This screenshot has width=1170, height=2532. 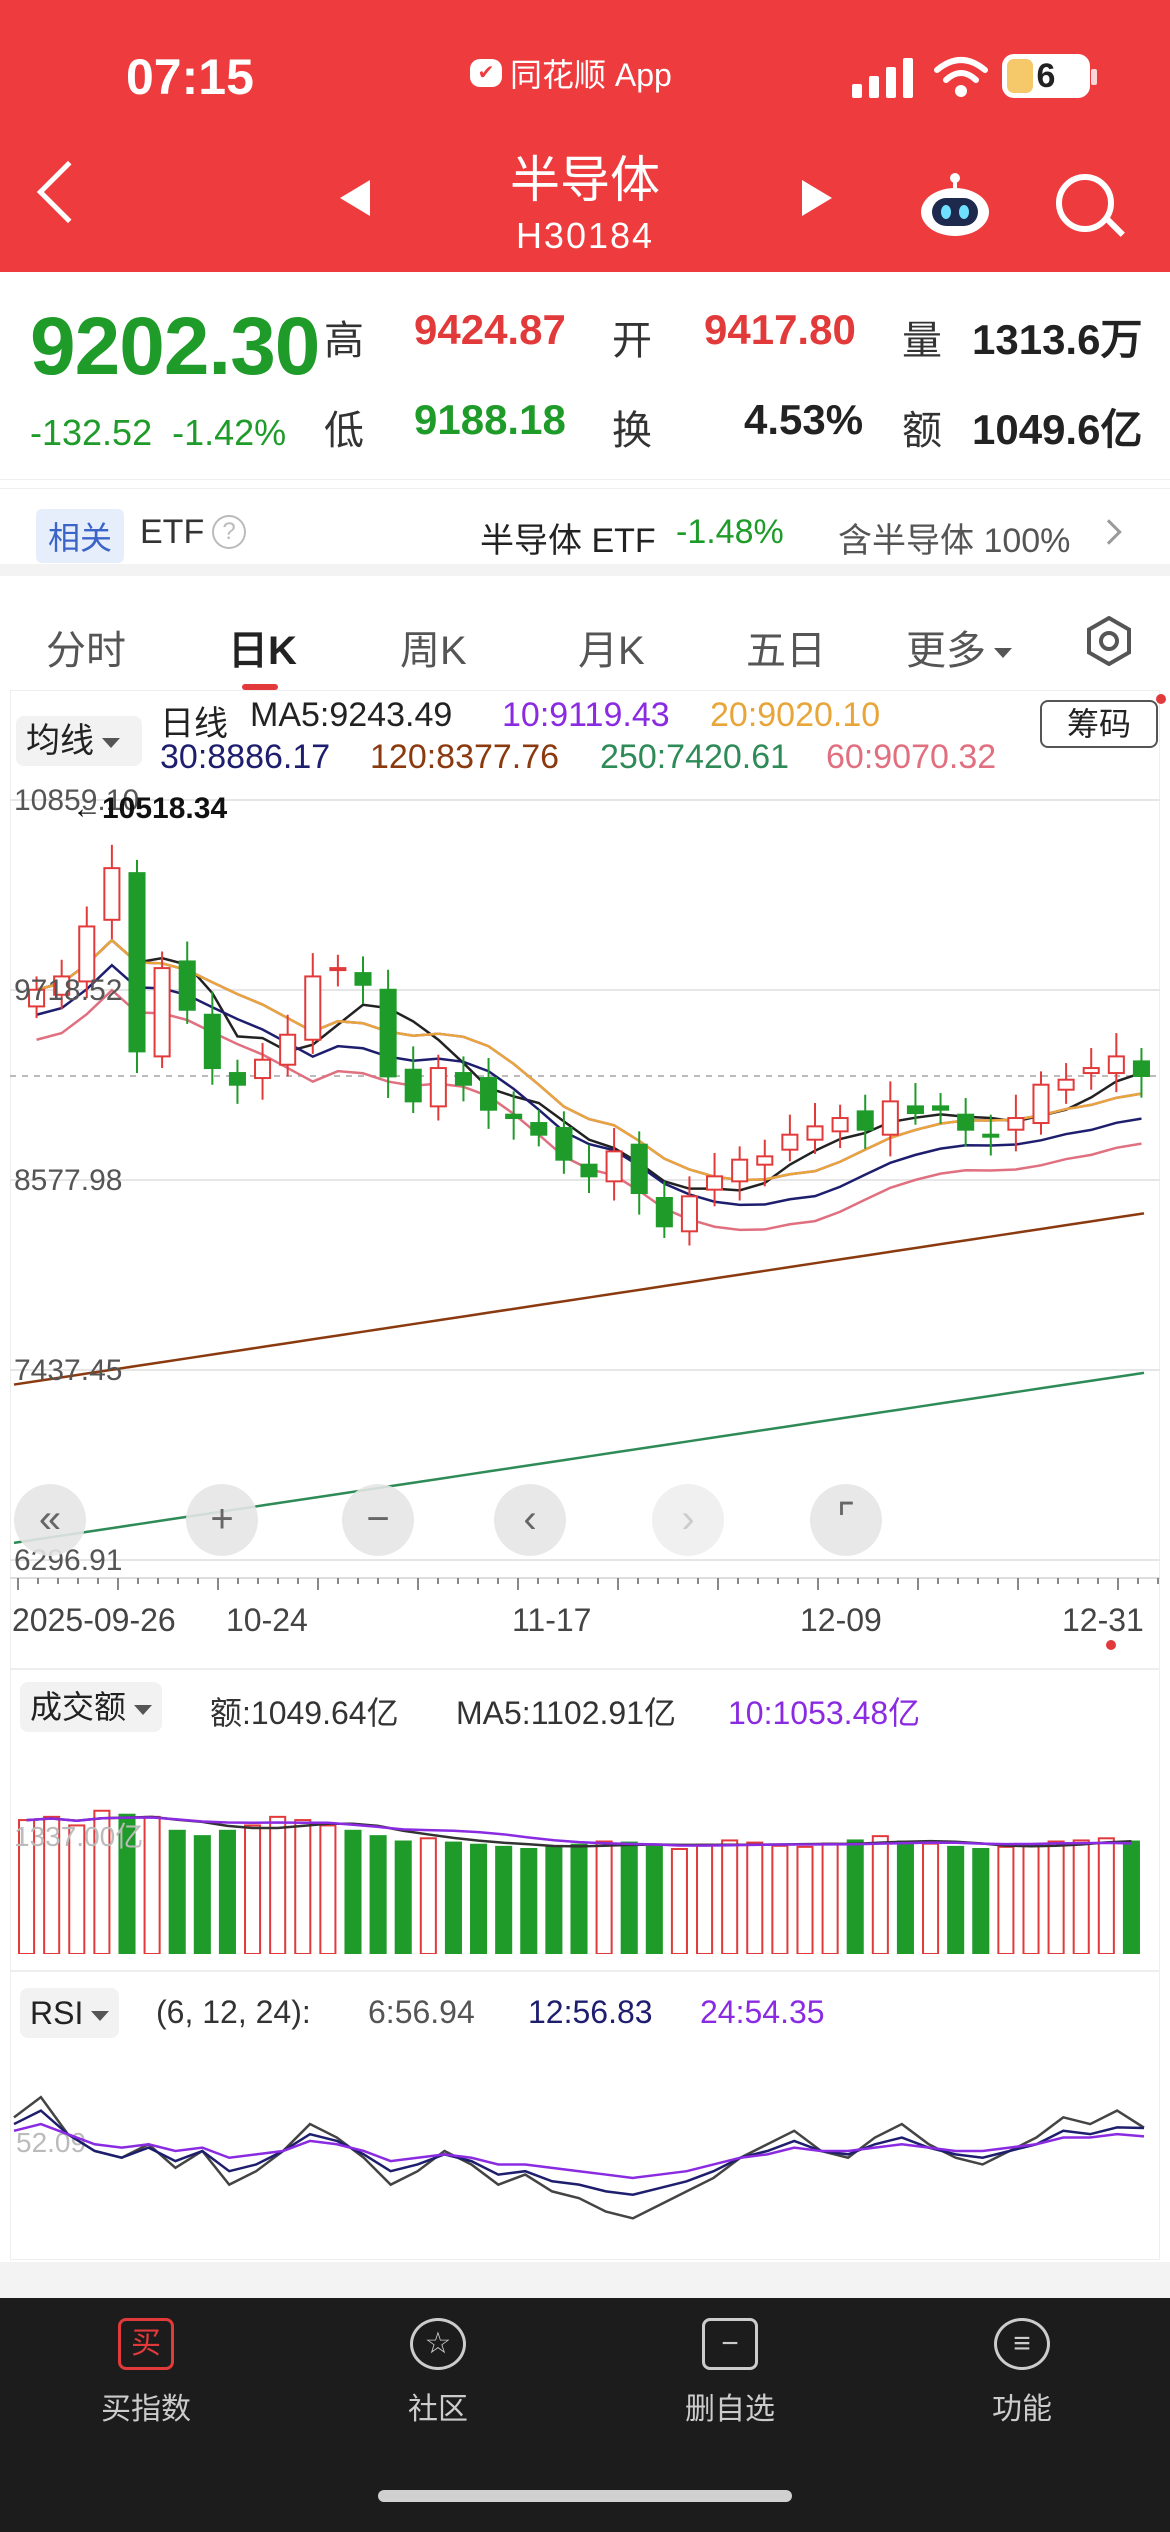 I want to click on notification-dot, so click(x=1161, y=699).